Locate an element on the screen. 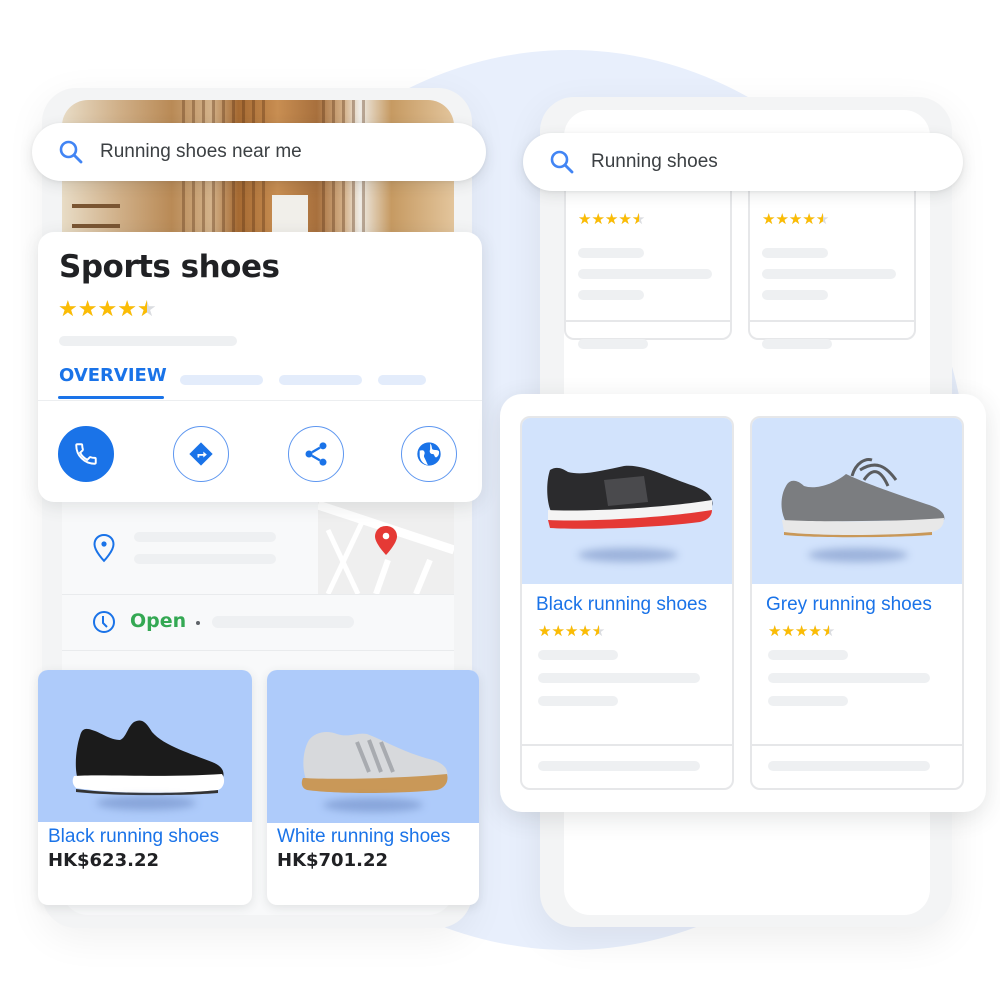 The height and width of the screenshot is (1000, 1000). shopping-card: Grey running shoes ★★★★★★★★★★ is located at coordinates (857, 603).